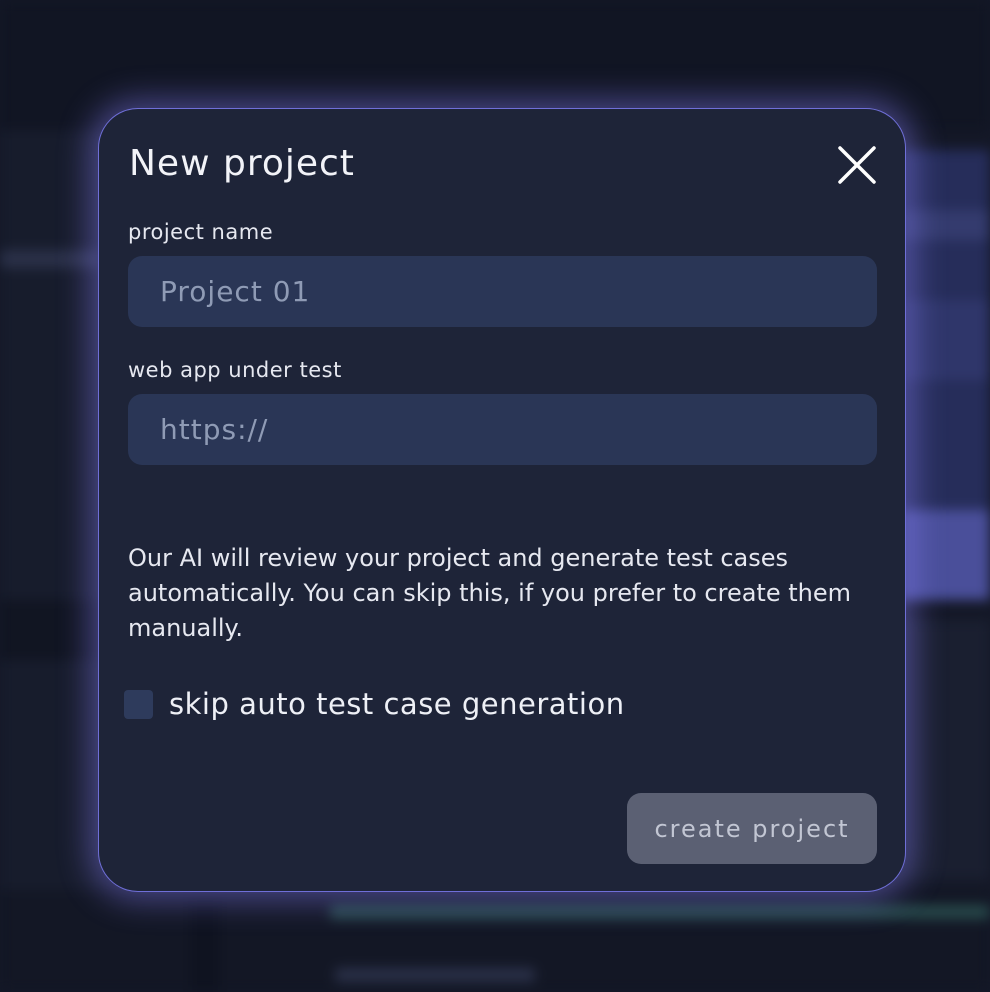 The width and height of the screenshot is (990, 992). I want to click on create-project-button: create project, so click(752, 828).